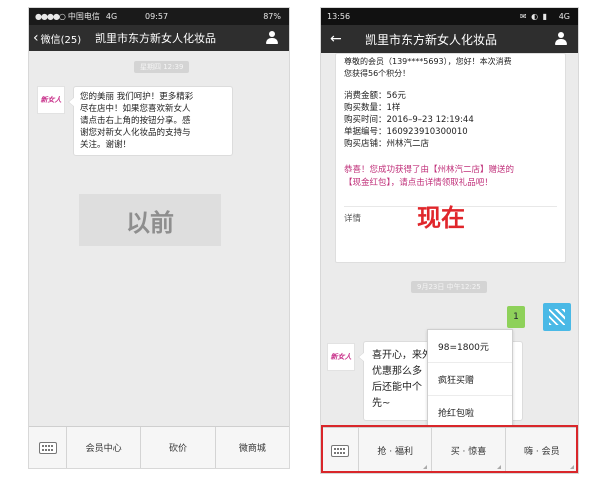 This screenshot has height=487, width=600. I want to click on status-bar: 13:56 ✉ ◐ ▮ 4G, so click(449, 16).